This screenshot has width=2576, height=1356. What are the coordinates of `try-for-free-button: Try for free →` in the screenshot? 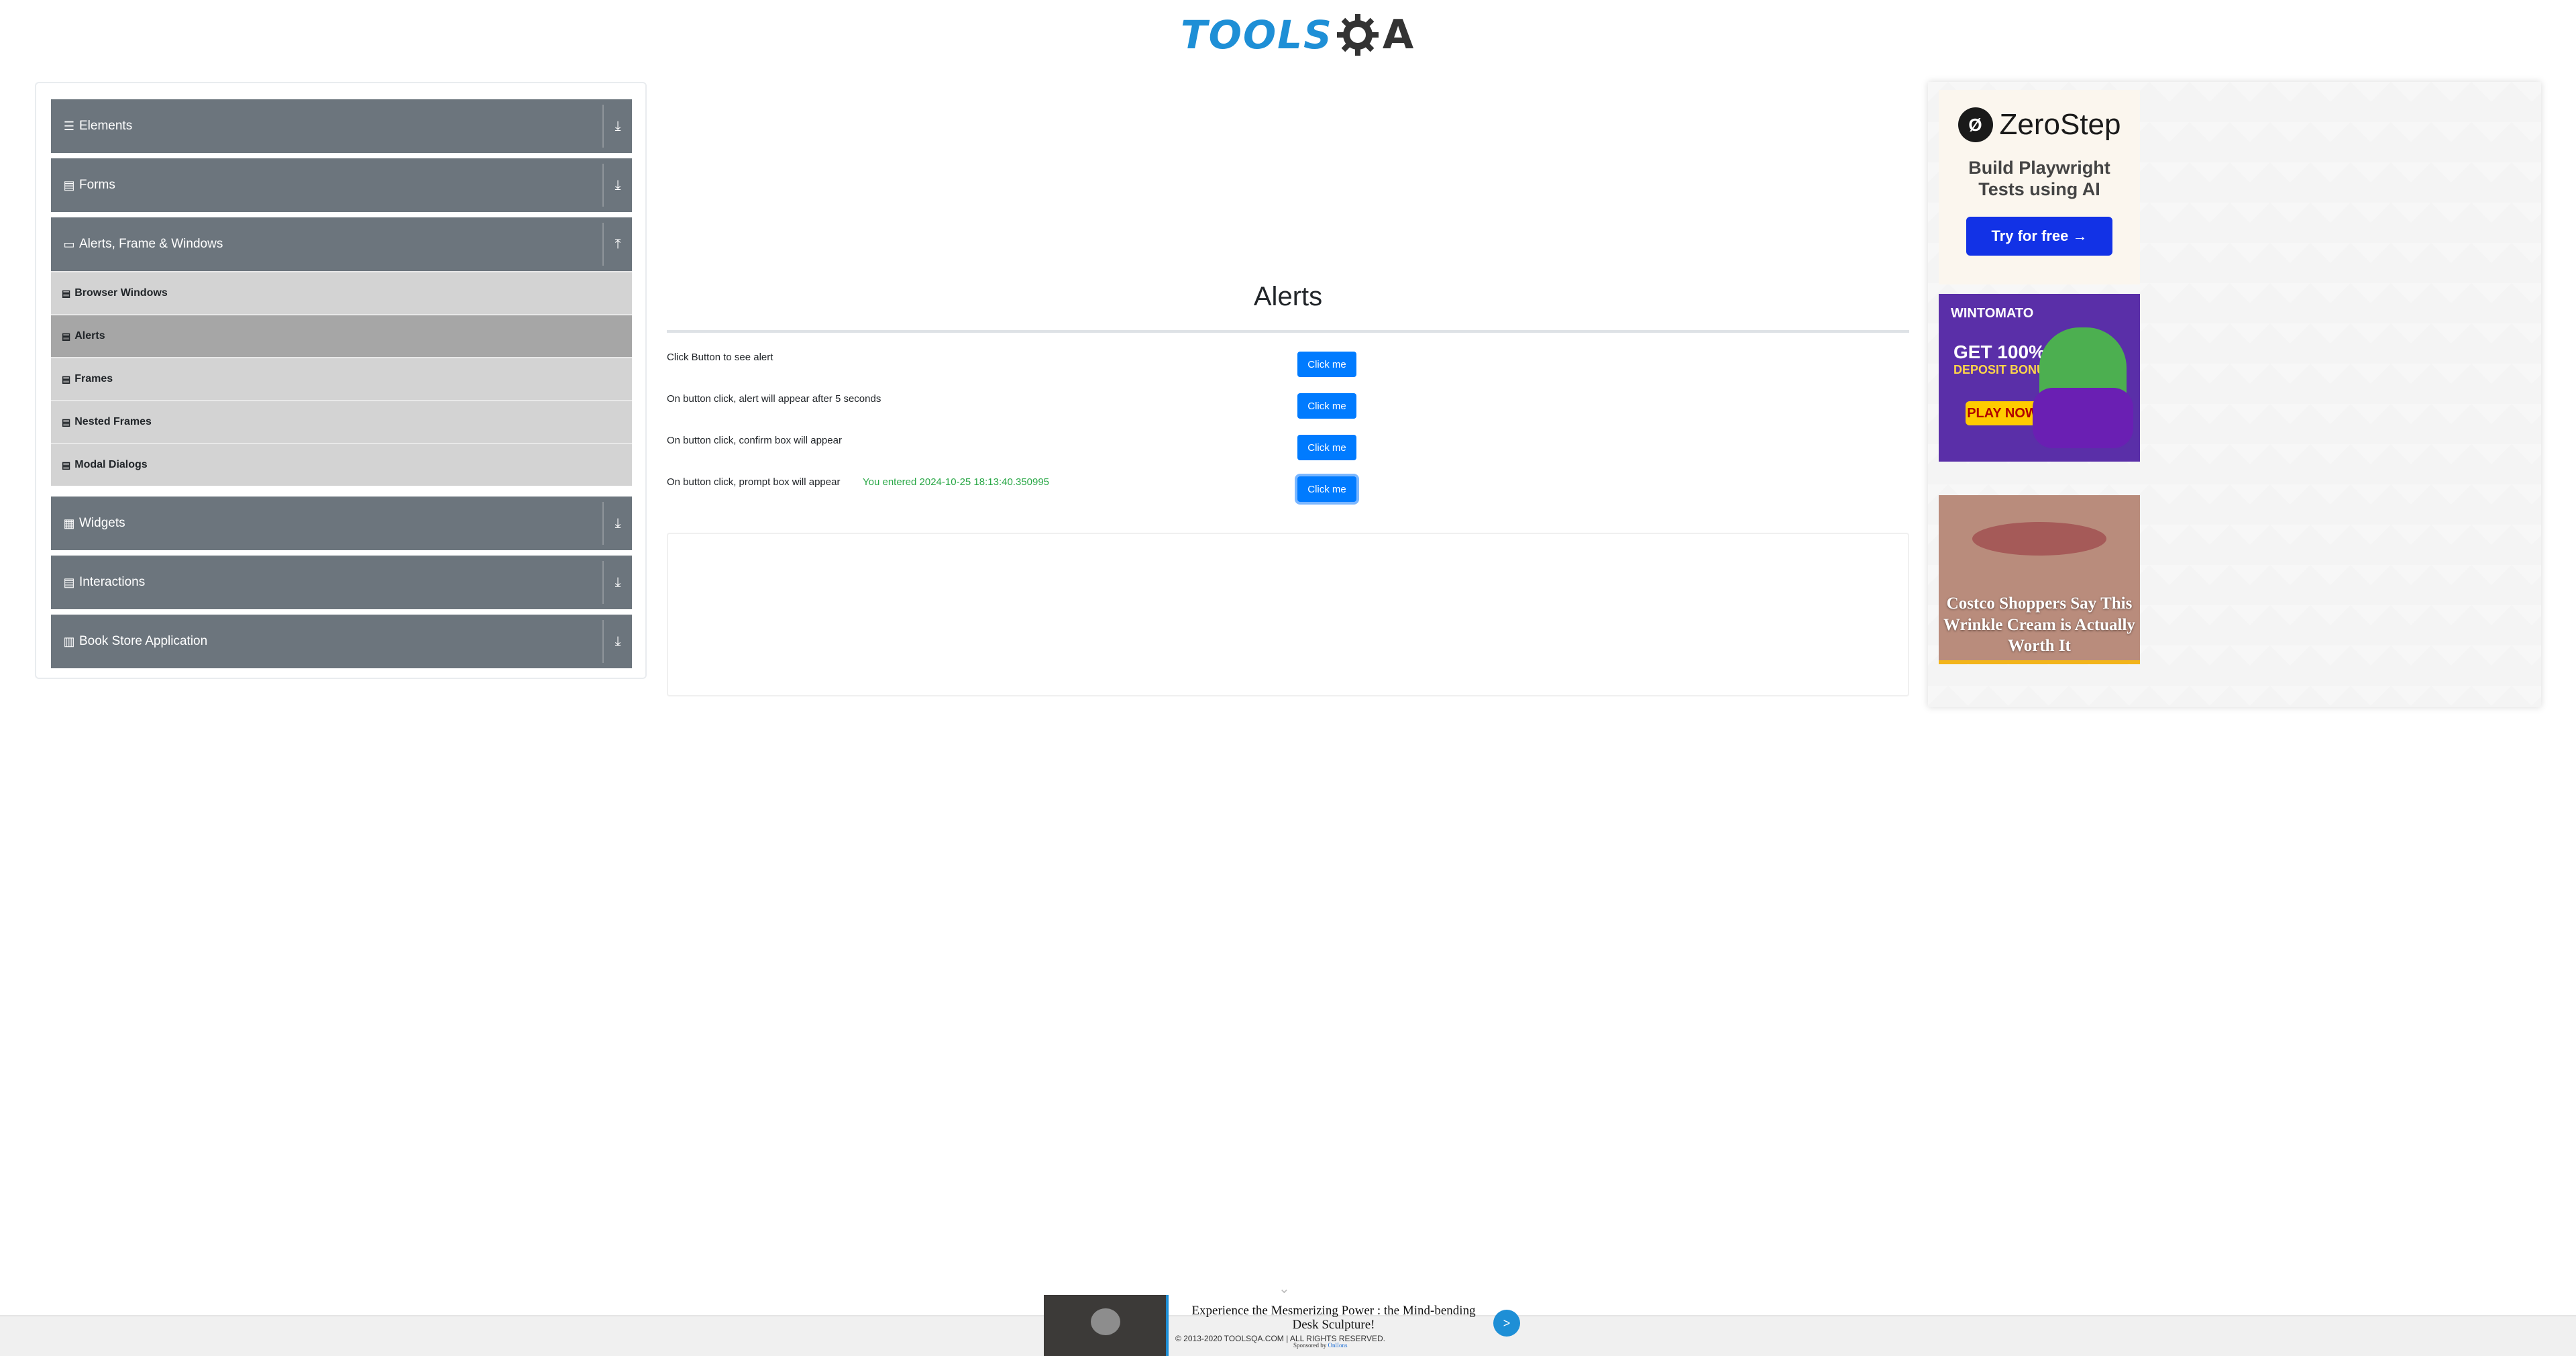 It's located at (2039, 236).